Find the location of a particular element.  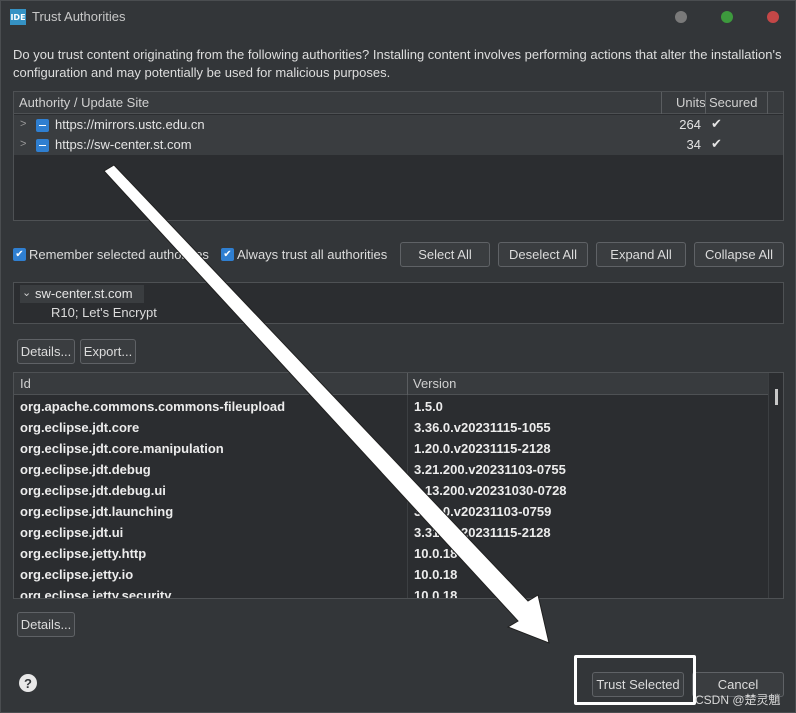

close-button is located at coordinates (773, 17).